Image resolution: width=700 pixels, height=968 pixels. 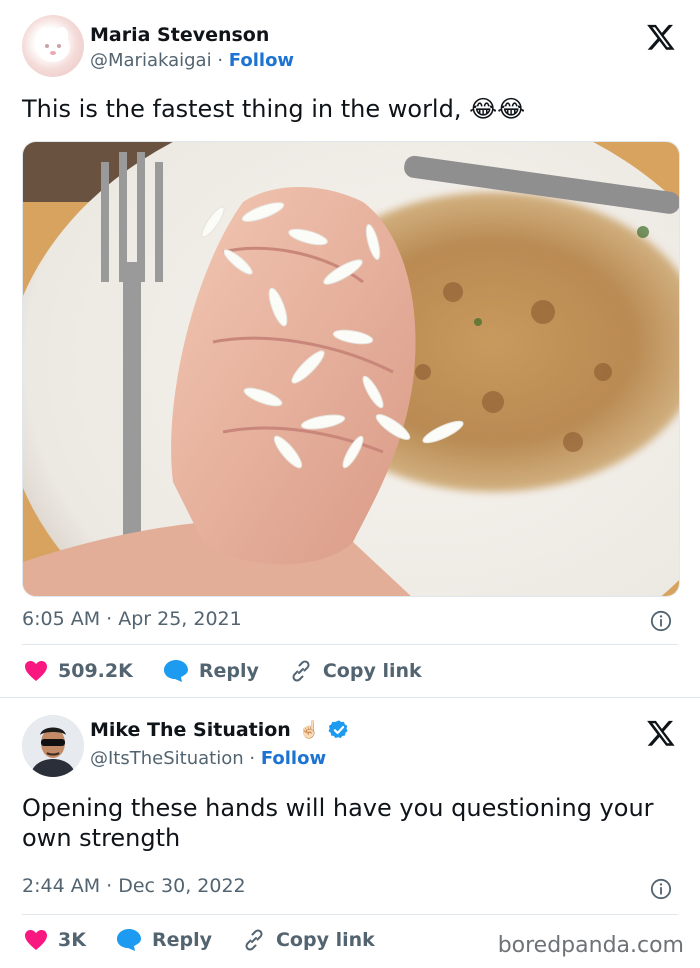 I want to click on author-name: Maria Stevenson, so click(x=179, y=35).